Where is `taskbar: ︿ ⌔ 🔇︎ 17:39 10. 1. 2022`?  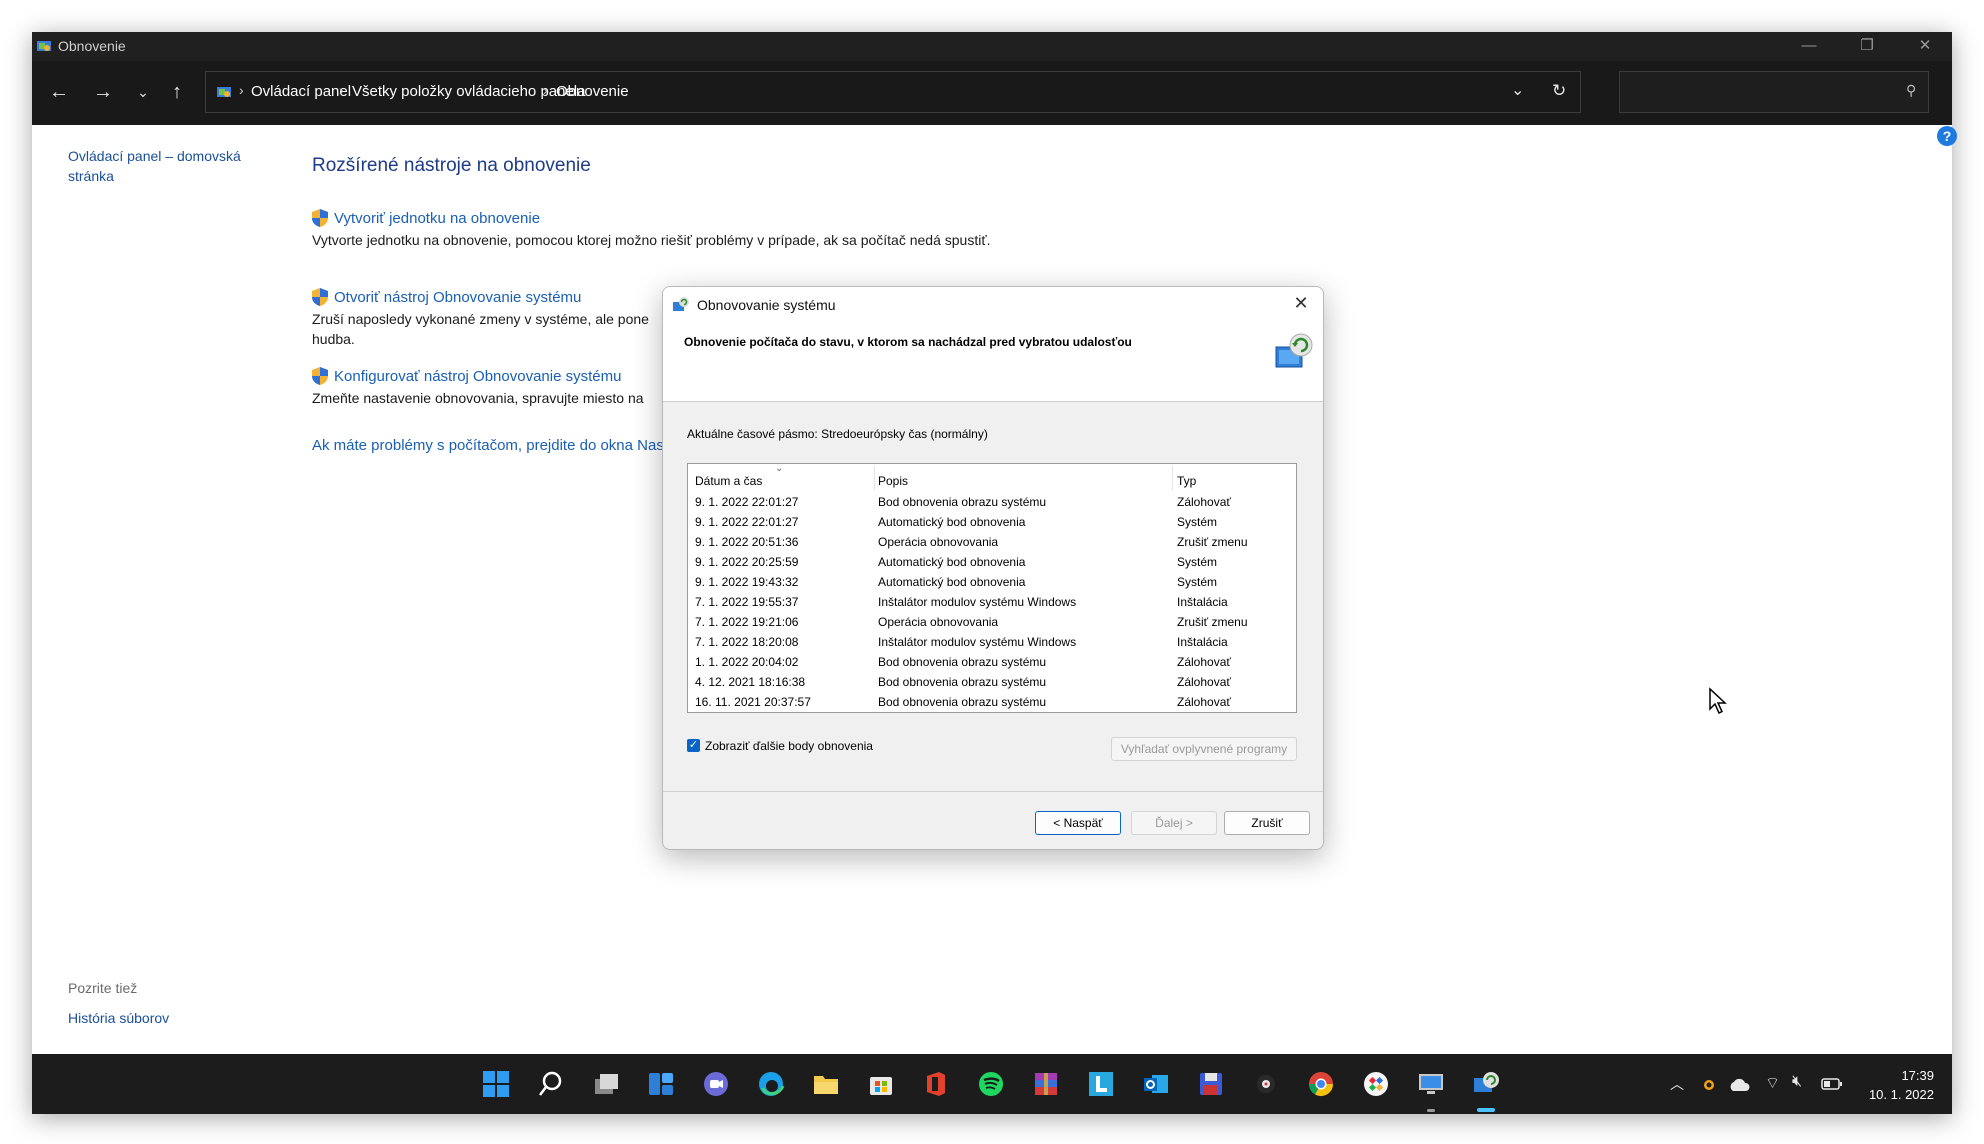
taskbar: ︿ ⌔ 🔇︎ 17:39 10. 1. 2022 is located at coordinates (992, 1084).